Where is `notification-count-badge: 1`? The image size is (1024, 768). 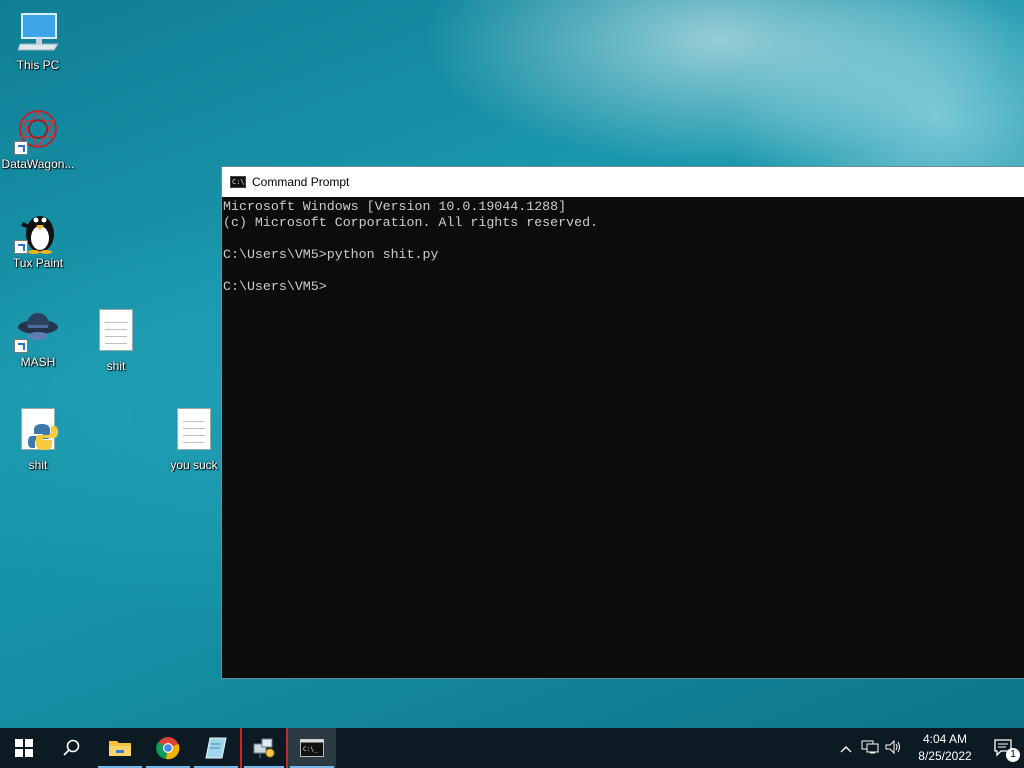
notification-count-badge: 1 is located at coordinates (1013, 755).